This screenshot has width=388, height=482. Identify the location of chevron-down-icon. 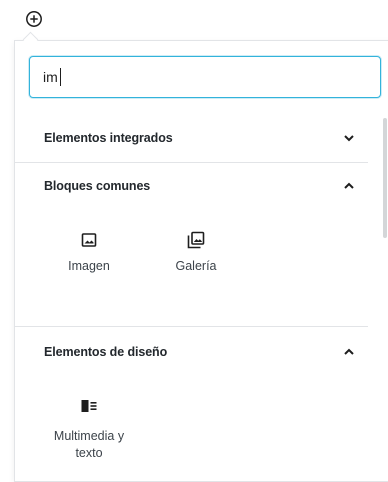
(349, 138).